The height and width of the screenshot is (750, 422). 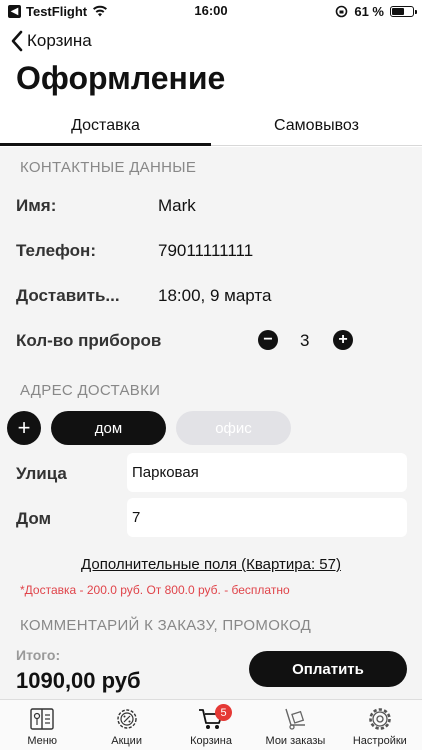 I want to click on comment-header: КОММЕНТАРИЙ К ЗАКАЗУ, ПРОМОКОД, so click(x=165, y=625).